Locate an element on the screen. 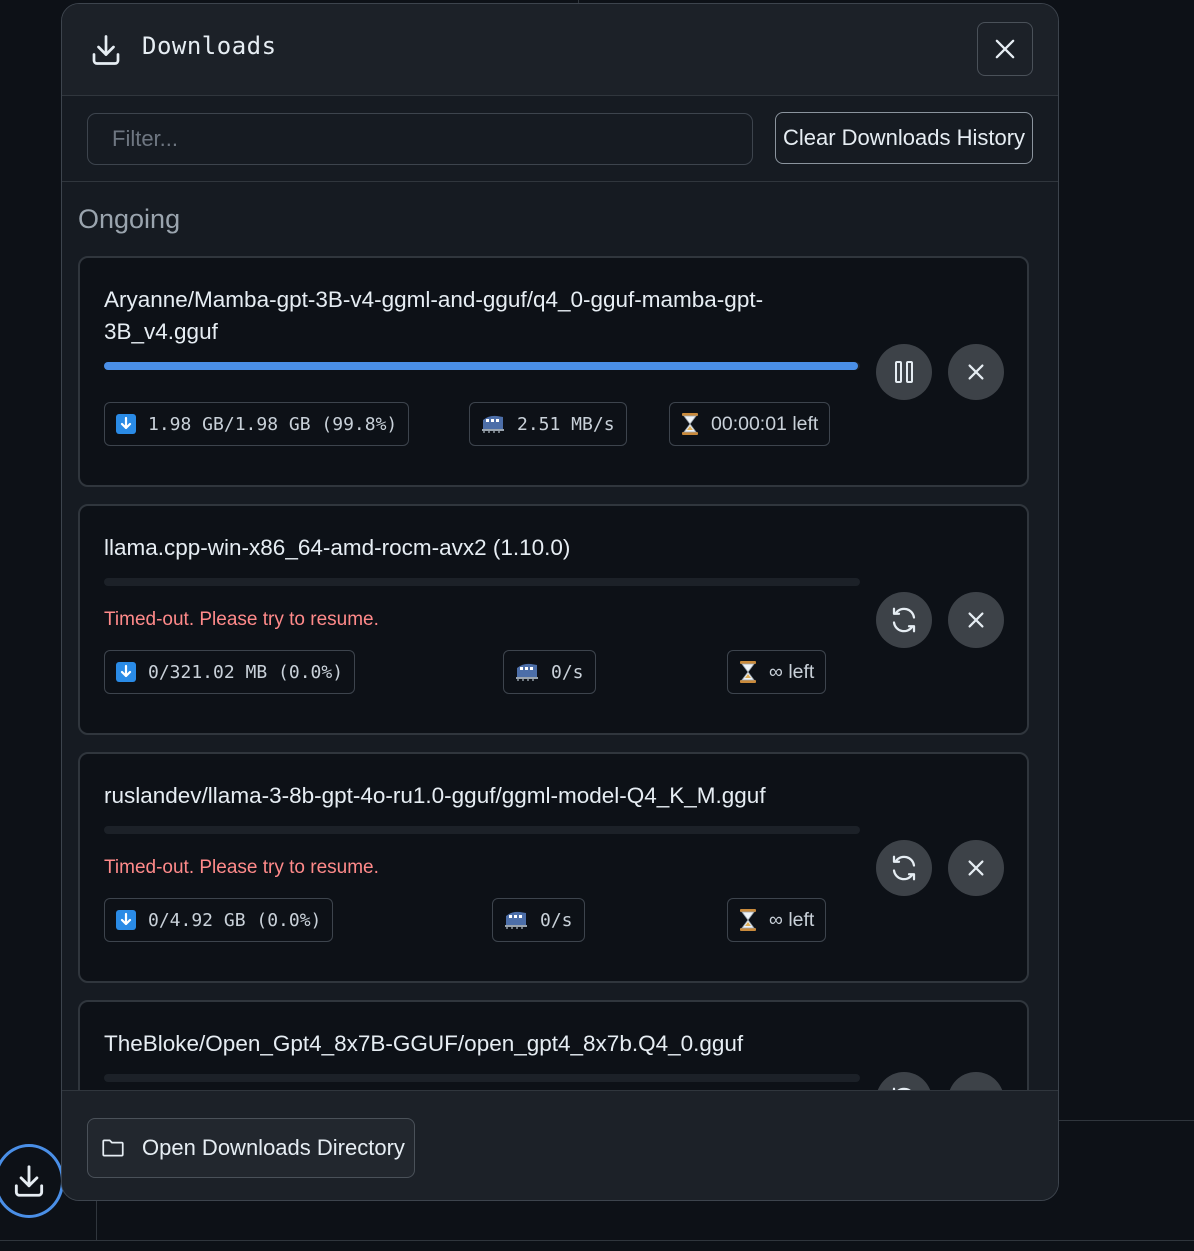 The width and height of the screenshot is (1194, 1251). size-pill: 1.98 GB/1.98 GB (99.8%) is located at coordinates (257, 424).